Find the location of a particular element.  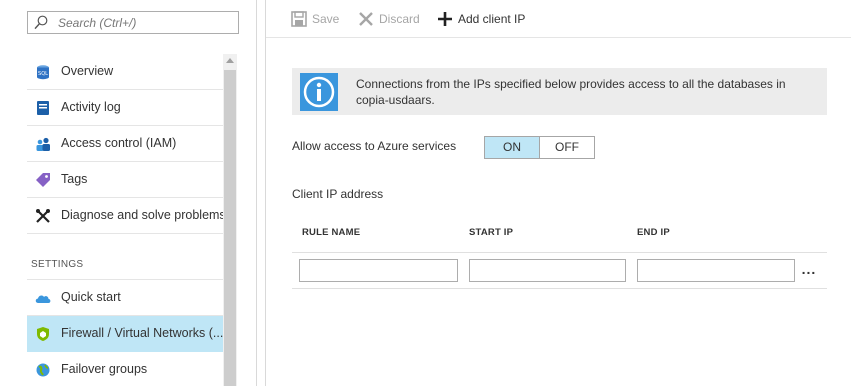

menu-item-label: Tags is located at coordinates (74, 179).